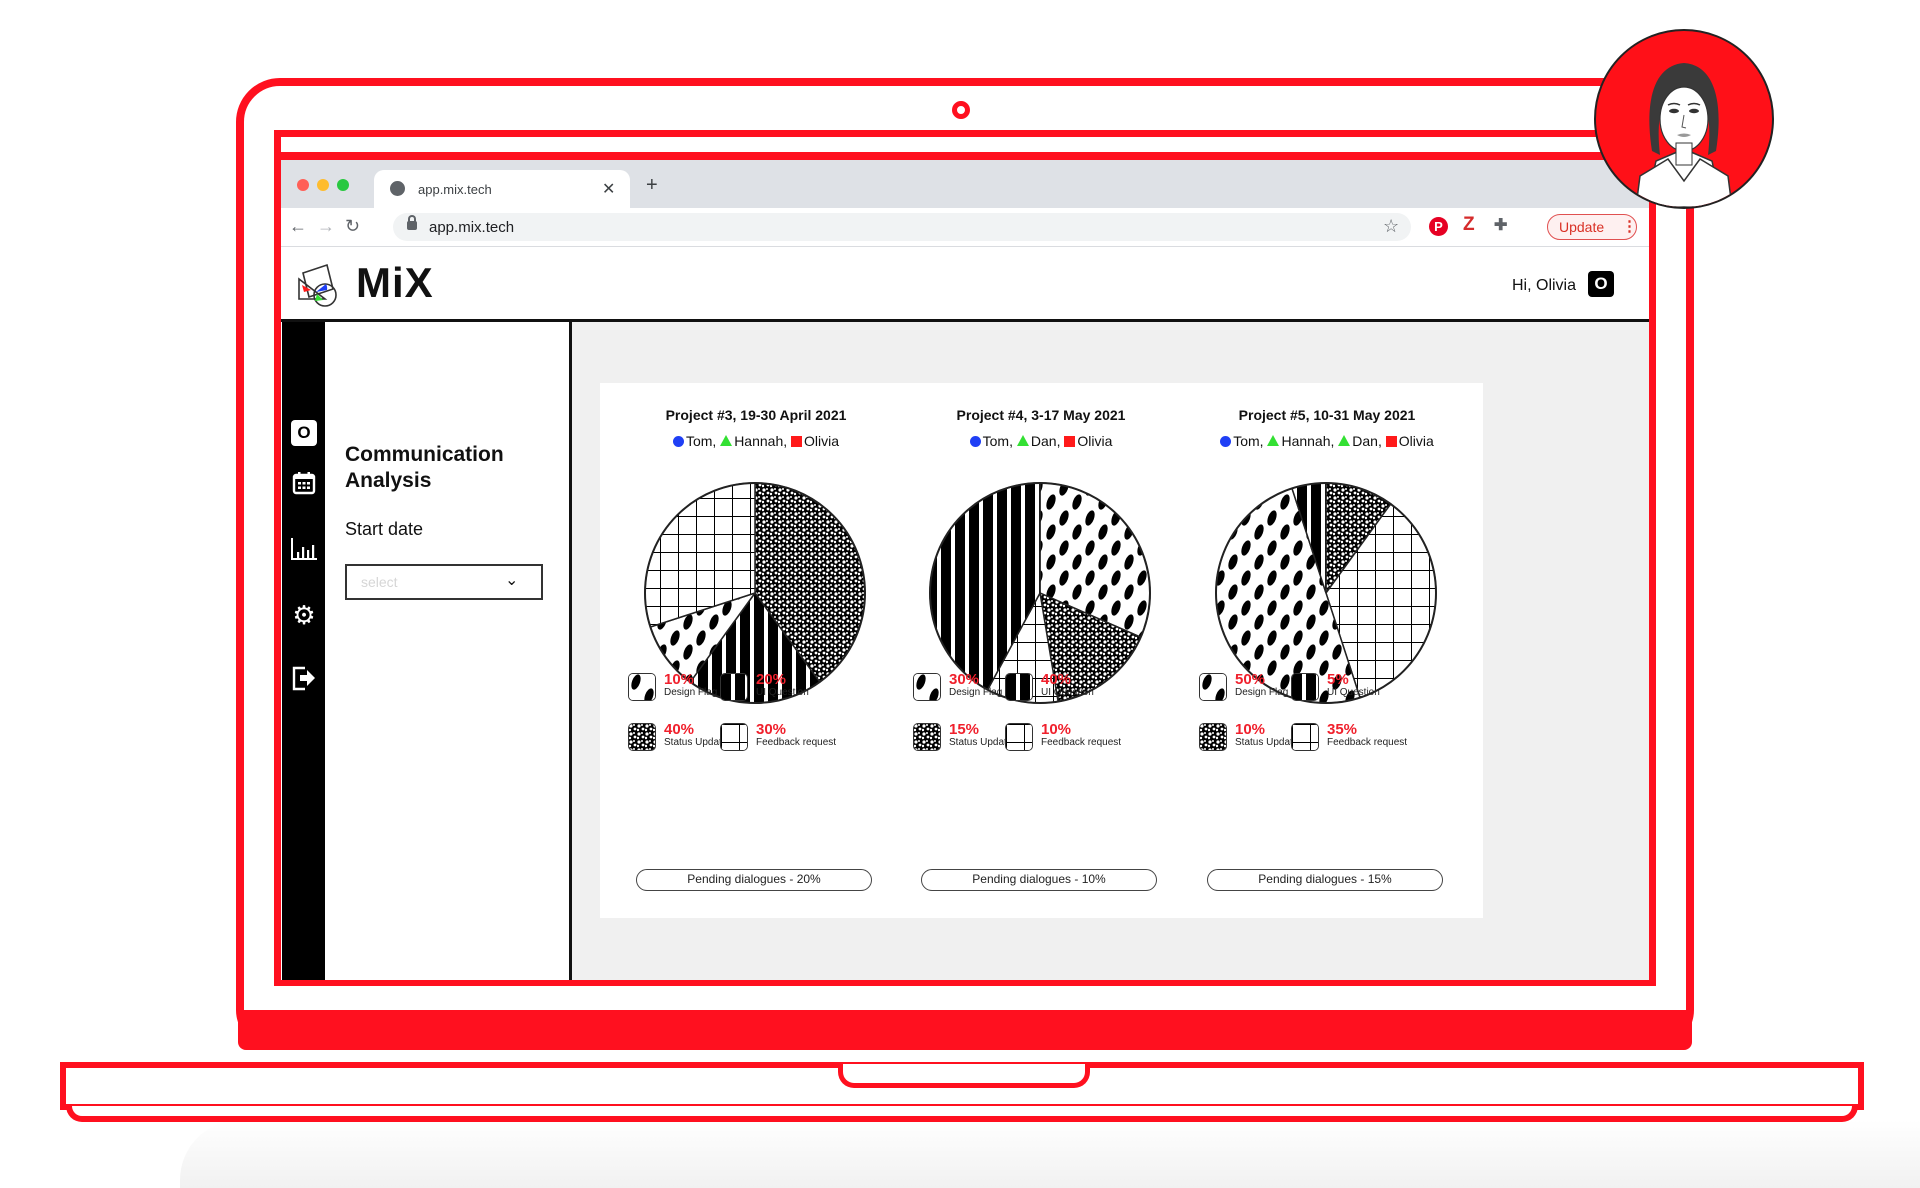 This screenshot has width=1920, height=1188. What do you see at coordinates (652, 185) in the screenshot?
I see `new-tab-button: +` at bounding box center [652, 185].